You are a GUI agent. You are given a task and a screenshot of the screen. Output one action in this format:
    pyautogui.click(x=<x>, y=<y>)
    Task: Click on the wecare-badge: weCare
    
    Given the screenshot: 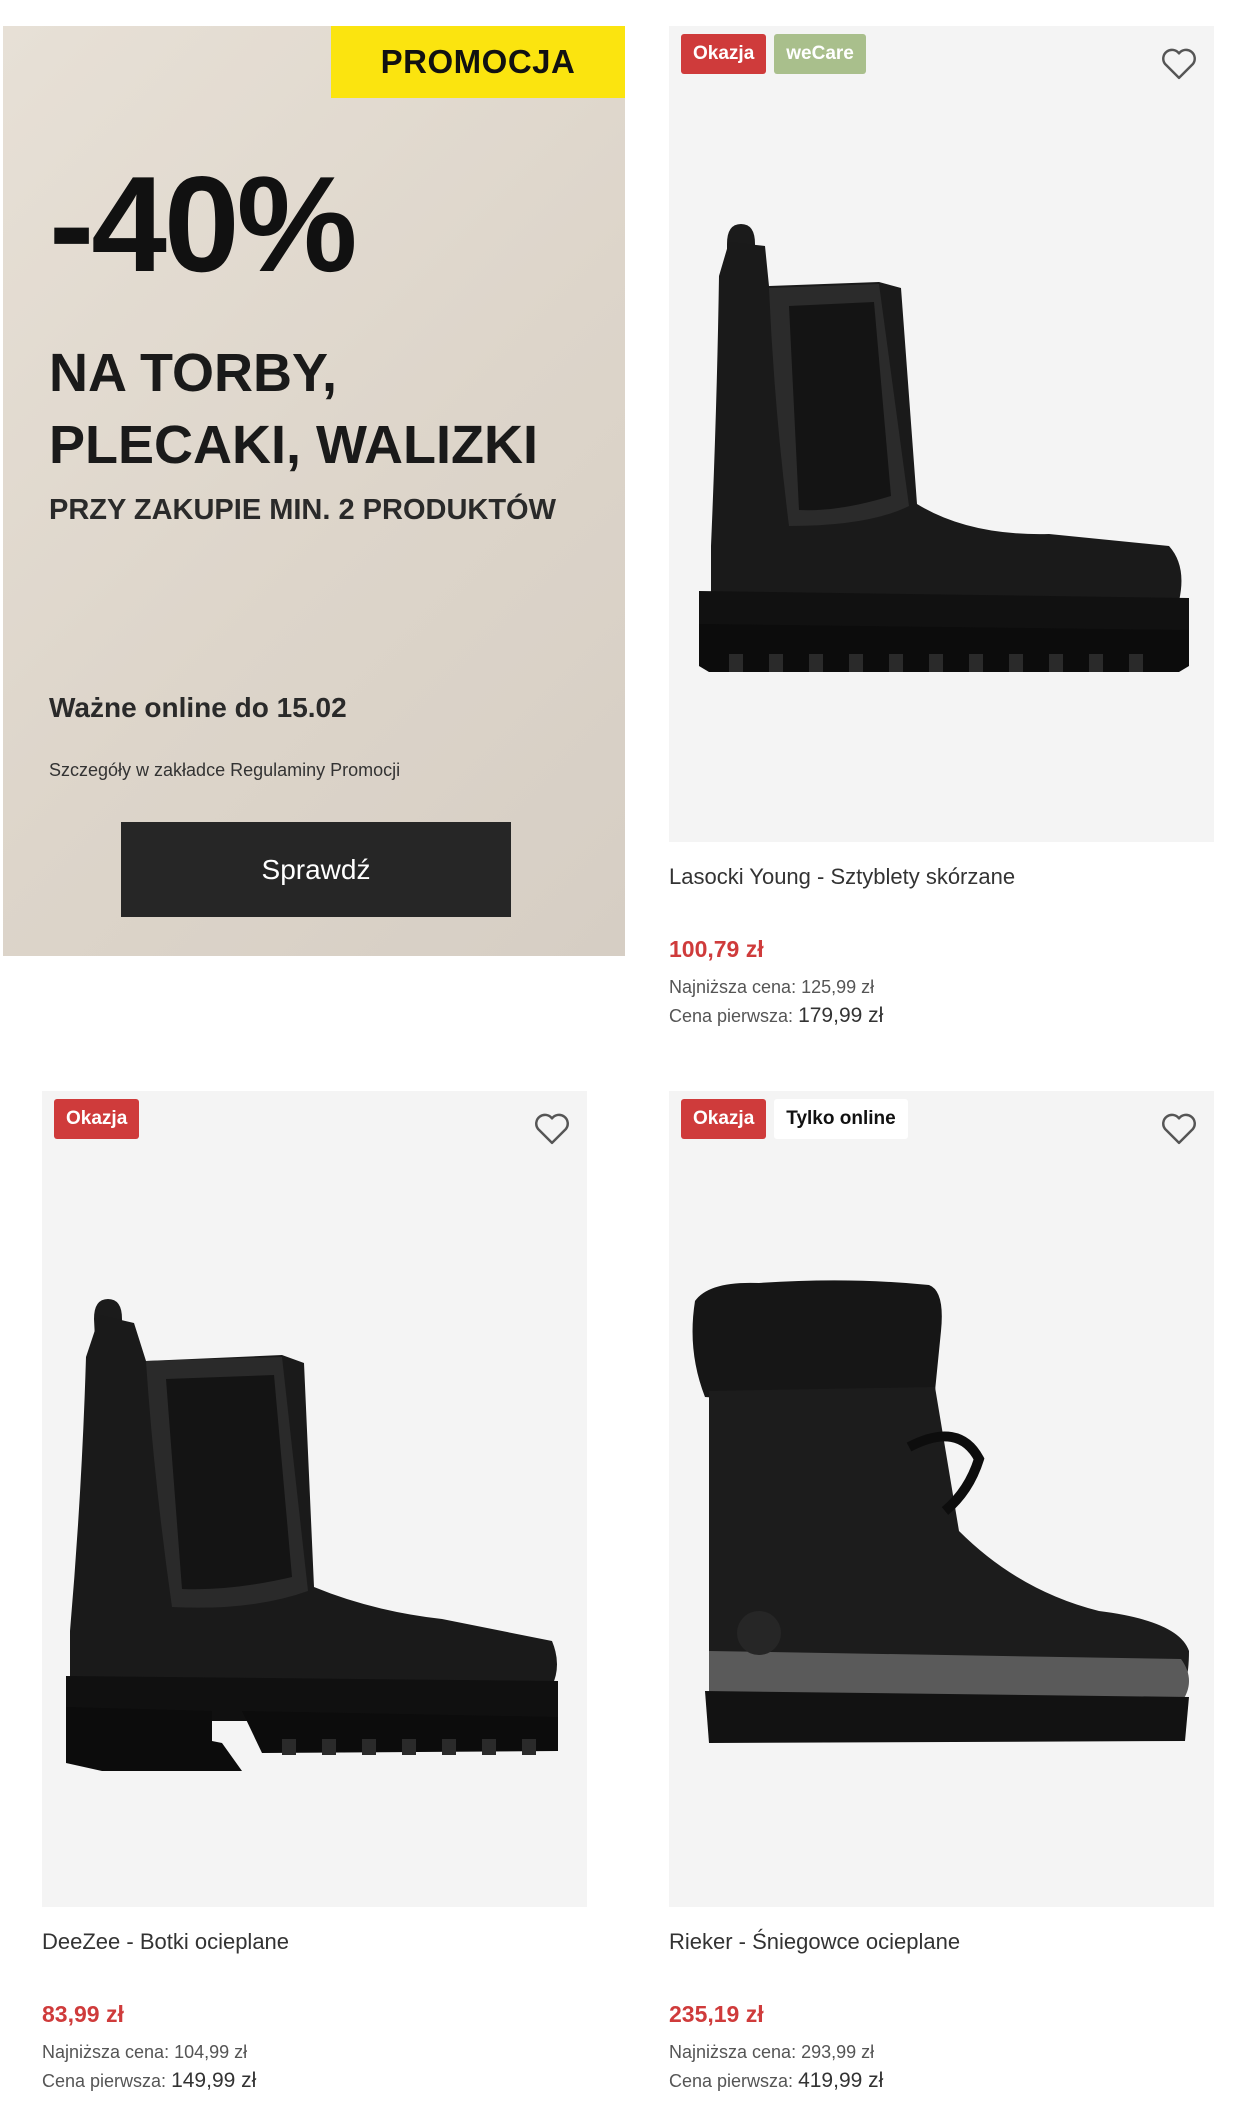 What is the action you would take?
    pyautogui.click(x=820, y=54)
    